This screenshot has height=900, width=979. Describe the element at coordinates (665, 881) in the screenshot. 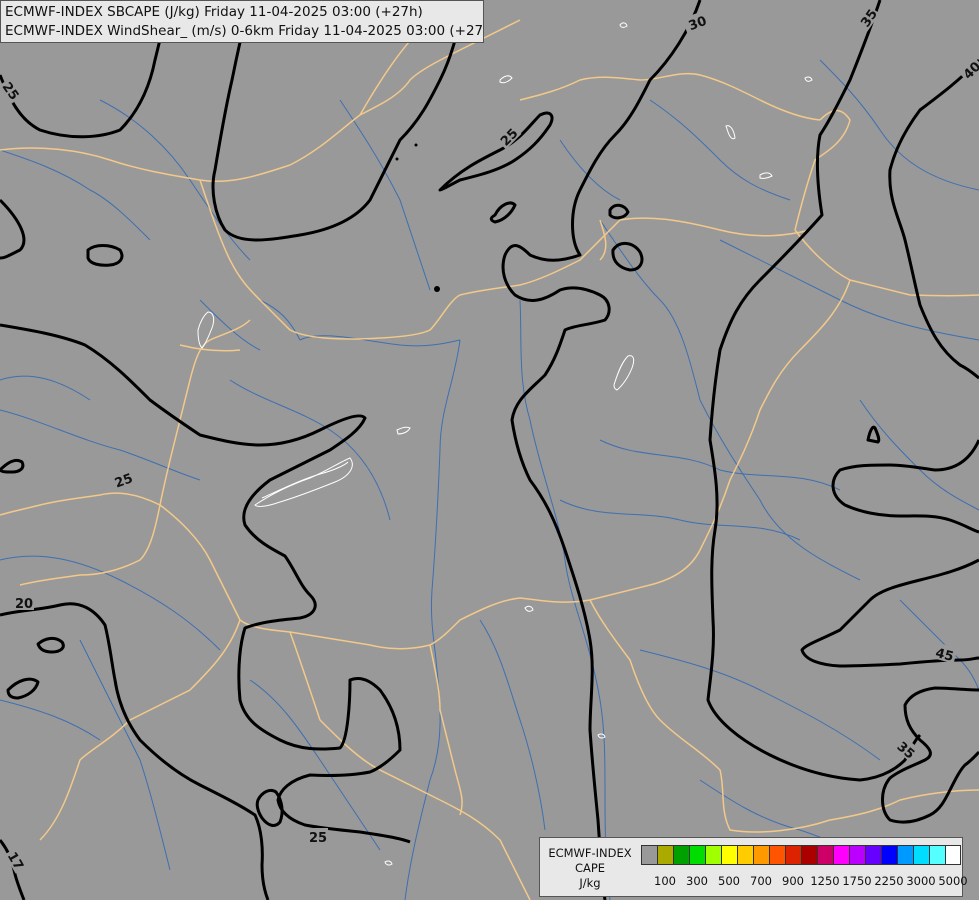

I see `legend-tick-label: 100` at that location.